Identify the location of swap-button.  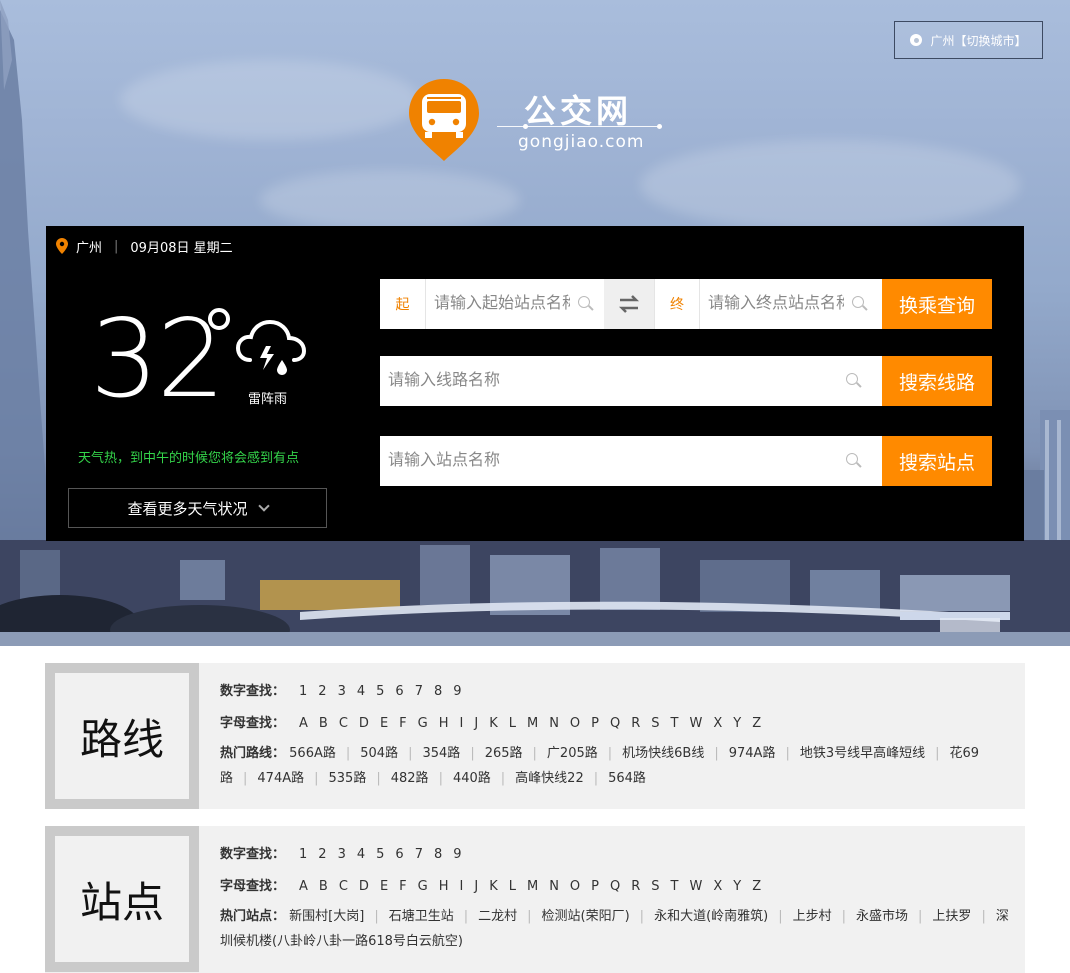
(629, 304).